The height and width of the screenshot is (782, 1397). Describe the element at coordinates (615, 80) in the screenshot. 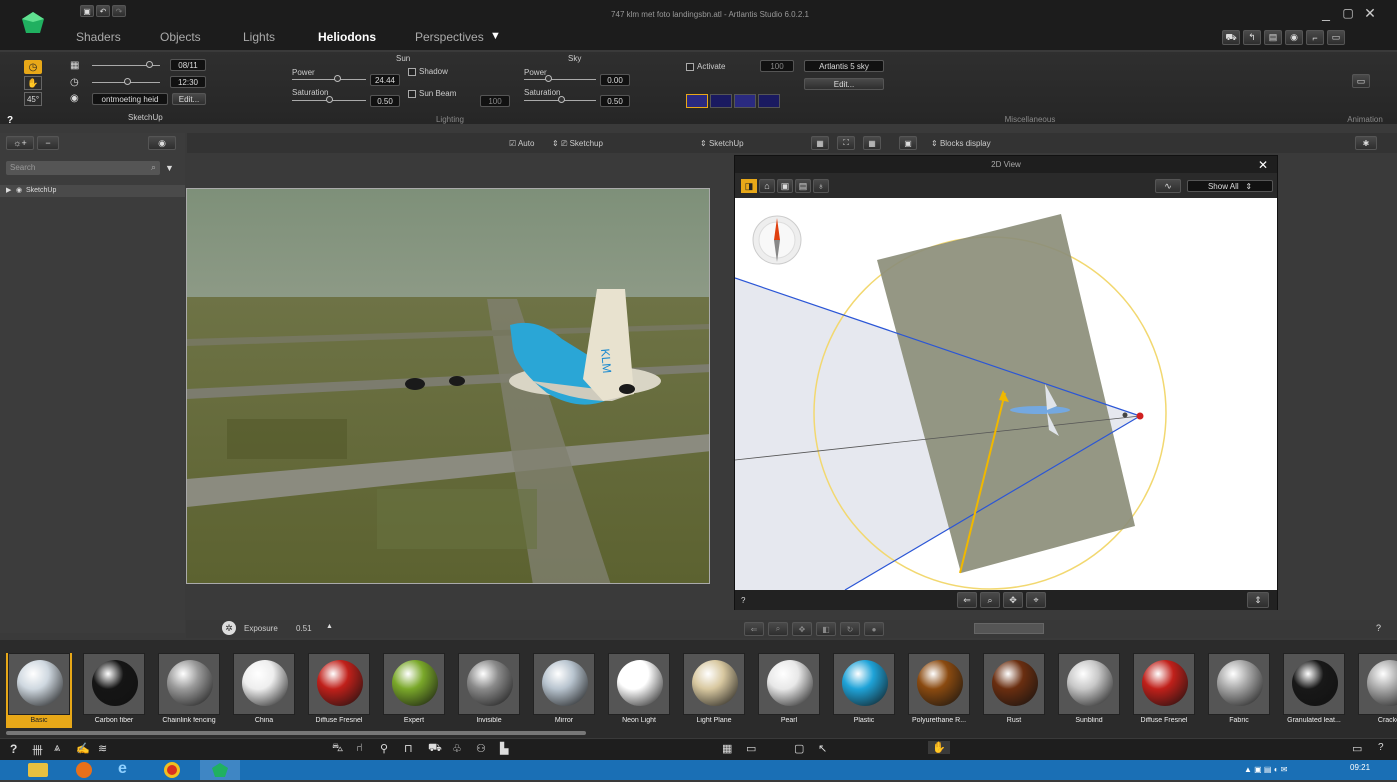

I see `sky-power-field: 0.00` at that location.